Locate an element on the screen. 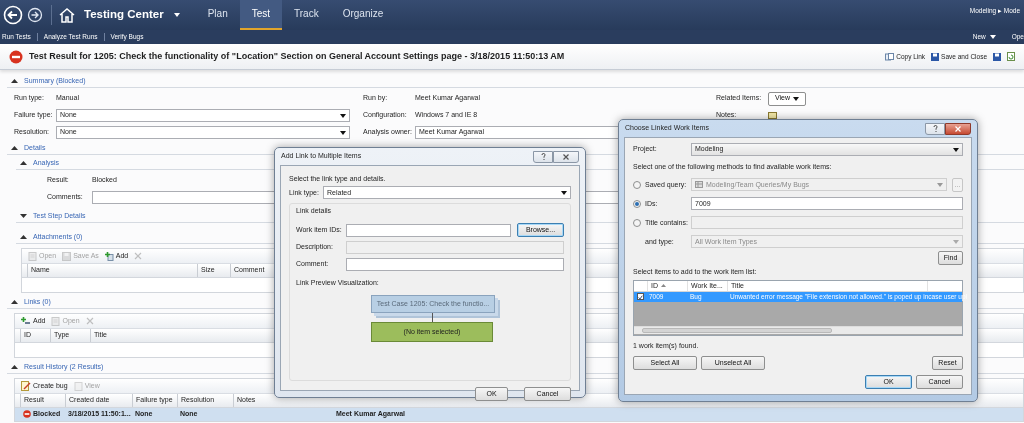 This screenshot has height=423, width=1024. nav-tab: Plan is located at coordinates (217, 15).